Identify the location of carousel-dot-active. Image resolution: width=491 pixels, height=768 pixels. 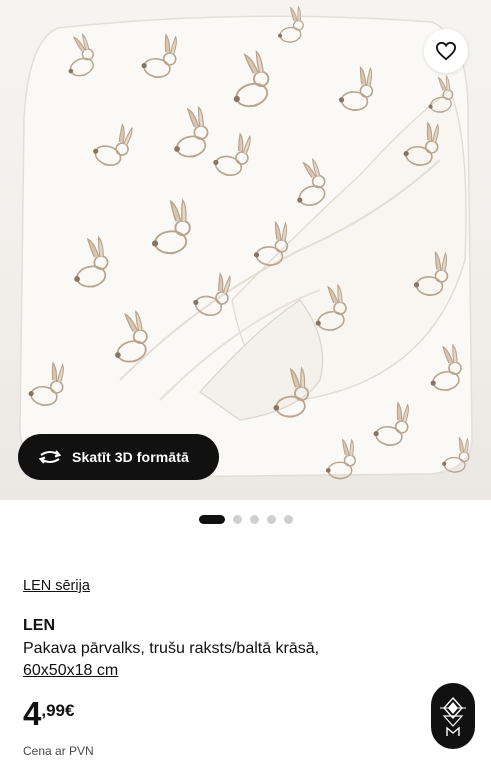
(211, 519).